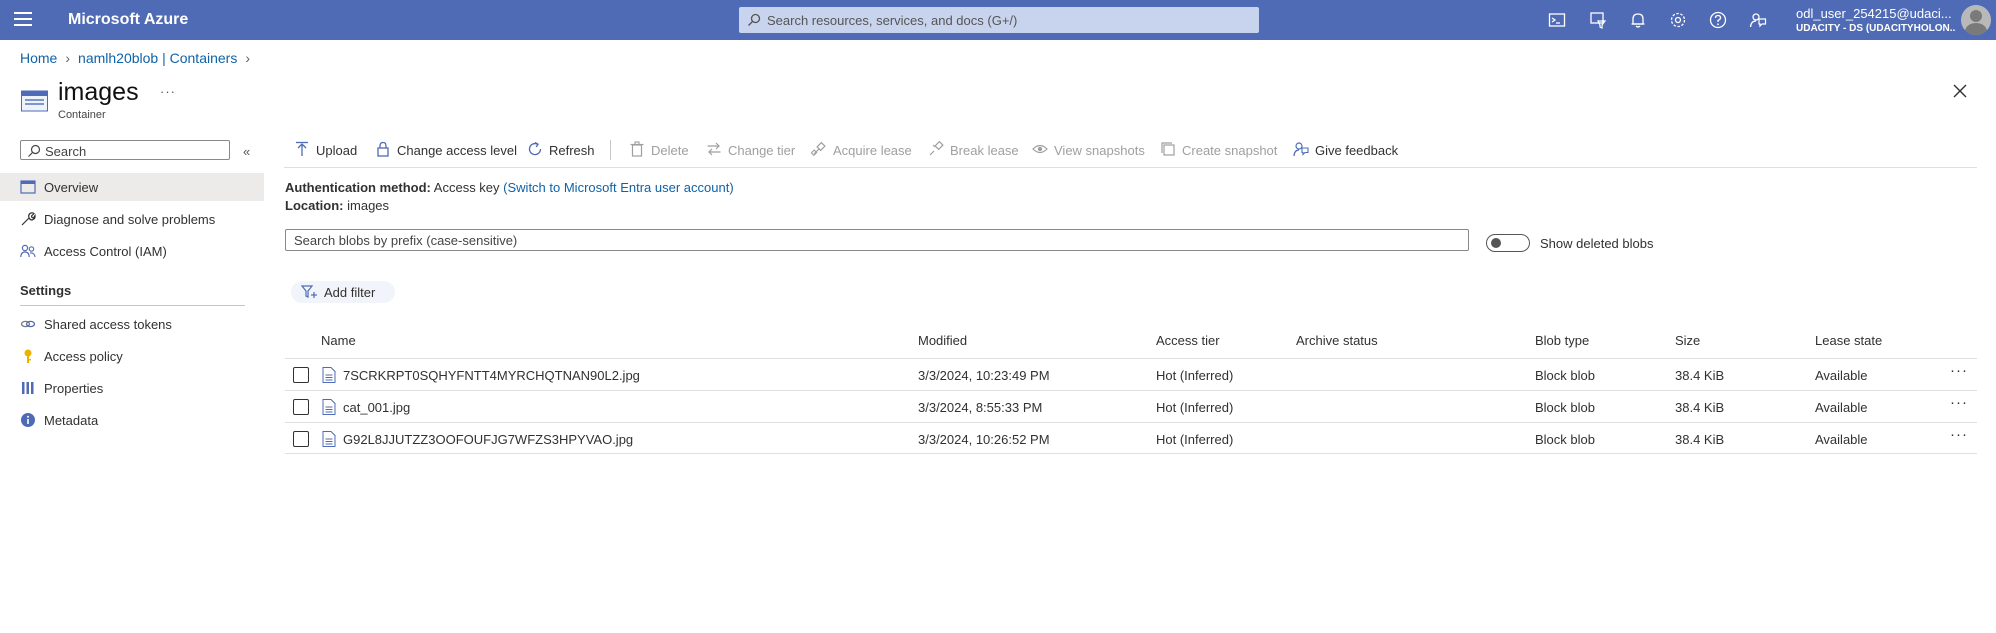 This screenshot has height=633, width=1996. Describe the element at coordinates (1557, 20) in the screenshot. I see `cloud-shell-icon` at that location.